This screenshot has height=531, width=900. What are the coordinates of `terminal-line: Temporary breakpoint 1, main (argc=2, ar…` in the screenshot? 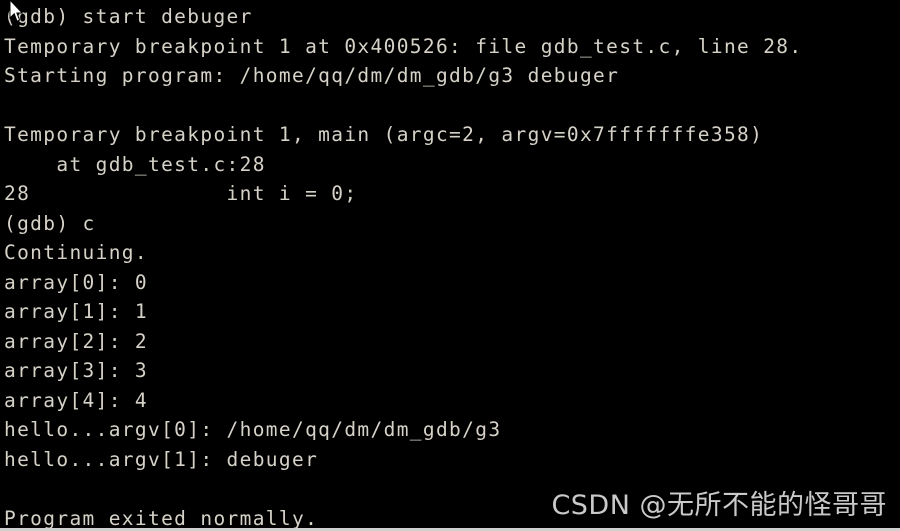 It's located at (384, 134).